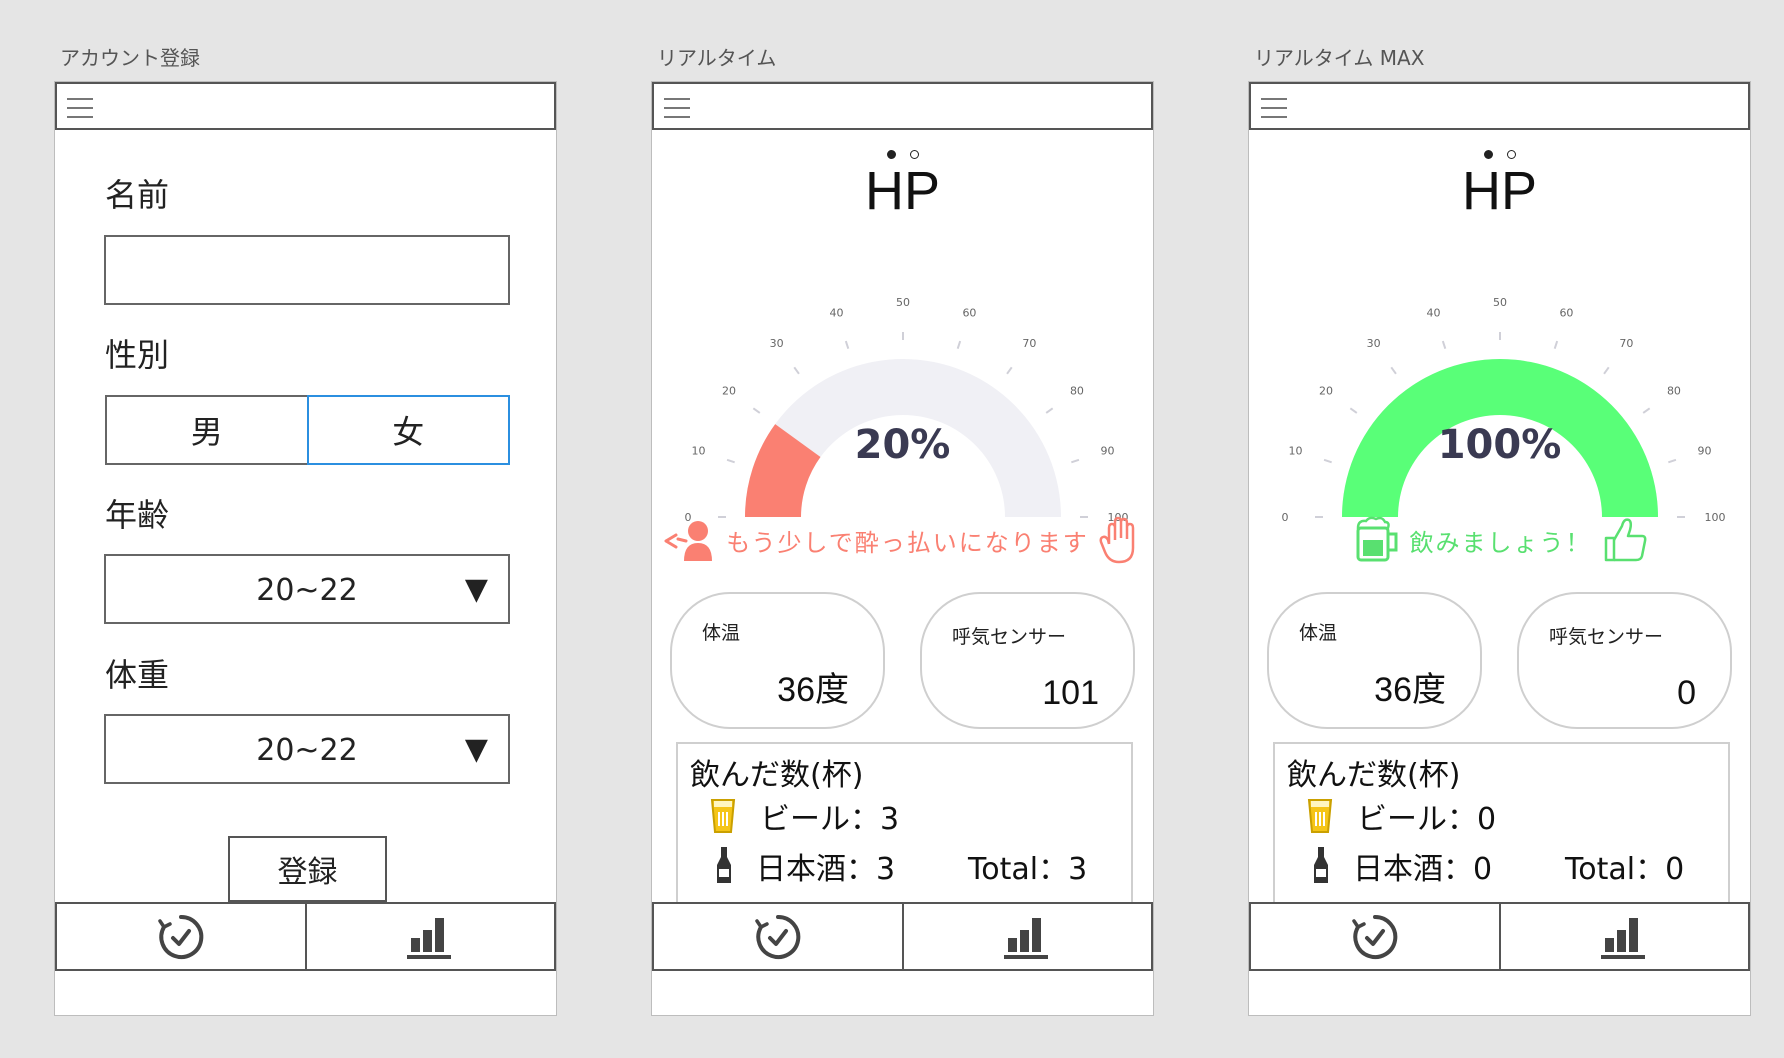  Describe the element at coordinates (1028, 869) in the screenshot. I see `total-count: Total：3` at that location.